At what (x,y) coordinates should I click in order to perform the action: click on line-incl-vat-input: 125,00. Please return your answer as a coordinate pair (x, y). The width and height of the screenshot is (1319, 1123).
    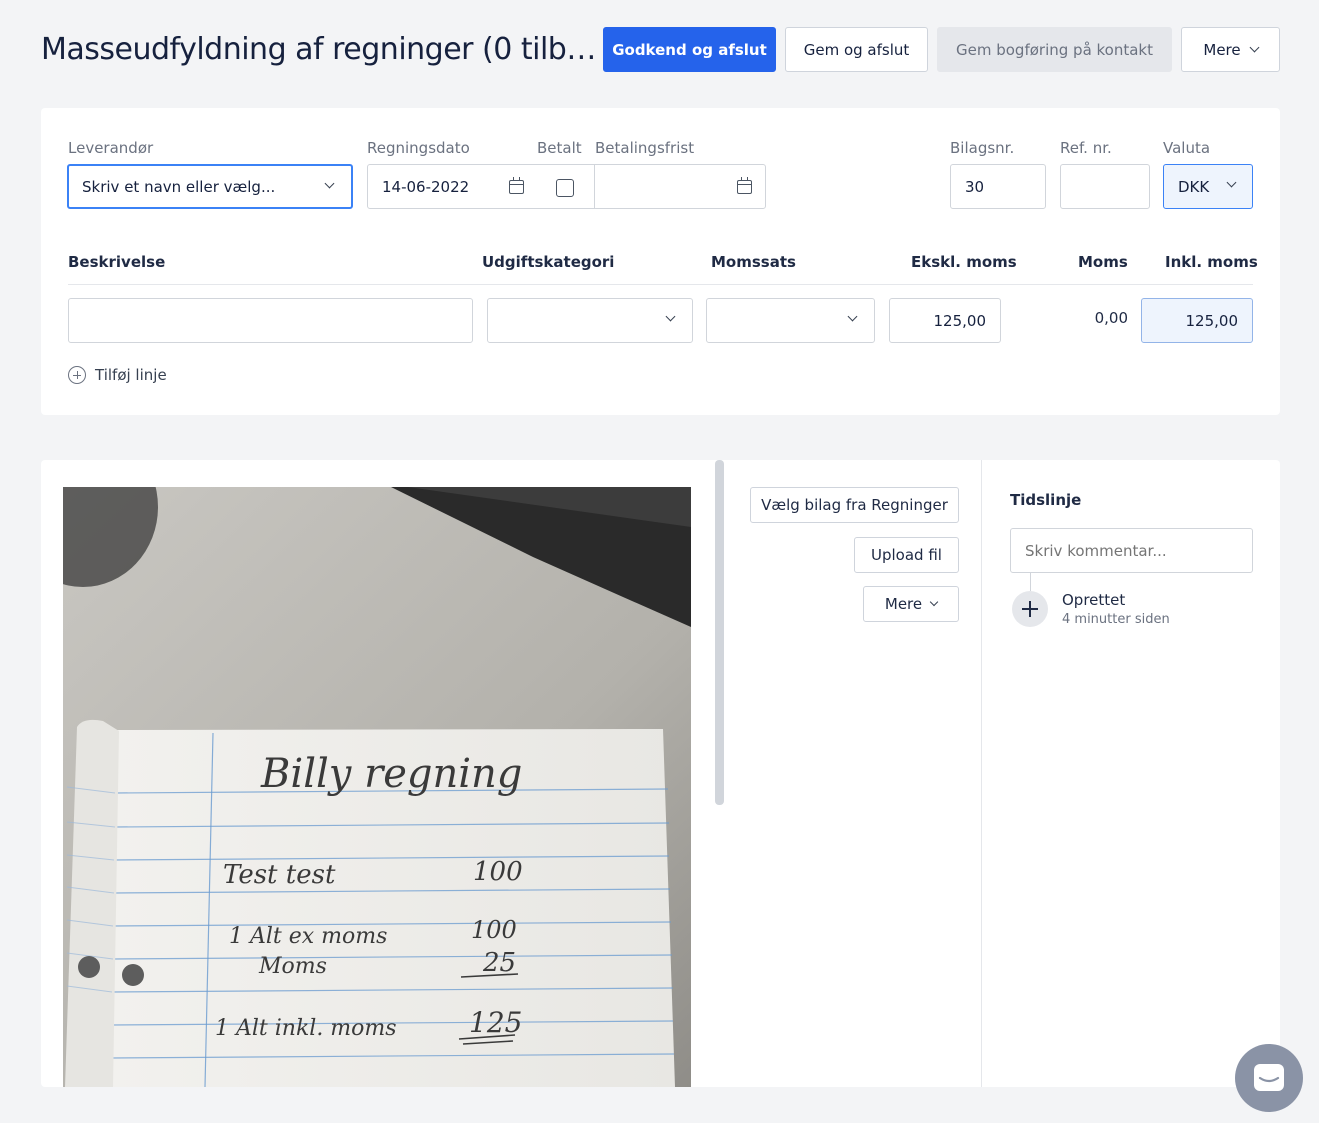
    Looking at the image, I should click on (1197, 320).